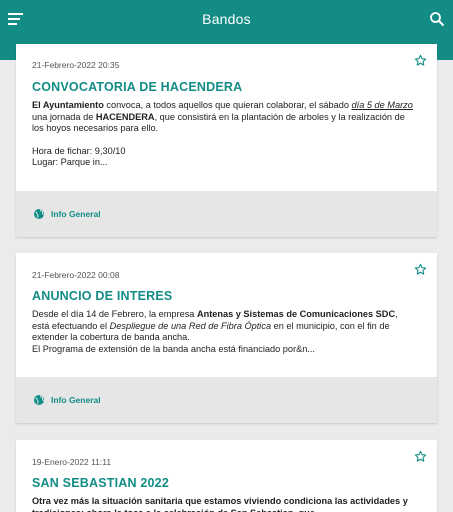 The image size is (453, 512). What do you see at coordinates (64, 116) in the screenshot?
I see `body-text: una jornada de` at bounding box center [64, 116].